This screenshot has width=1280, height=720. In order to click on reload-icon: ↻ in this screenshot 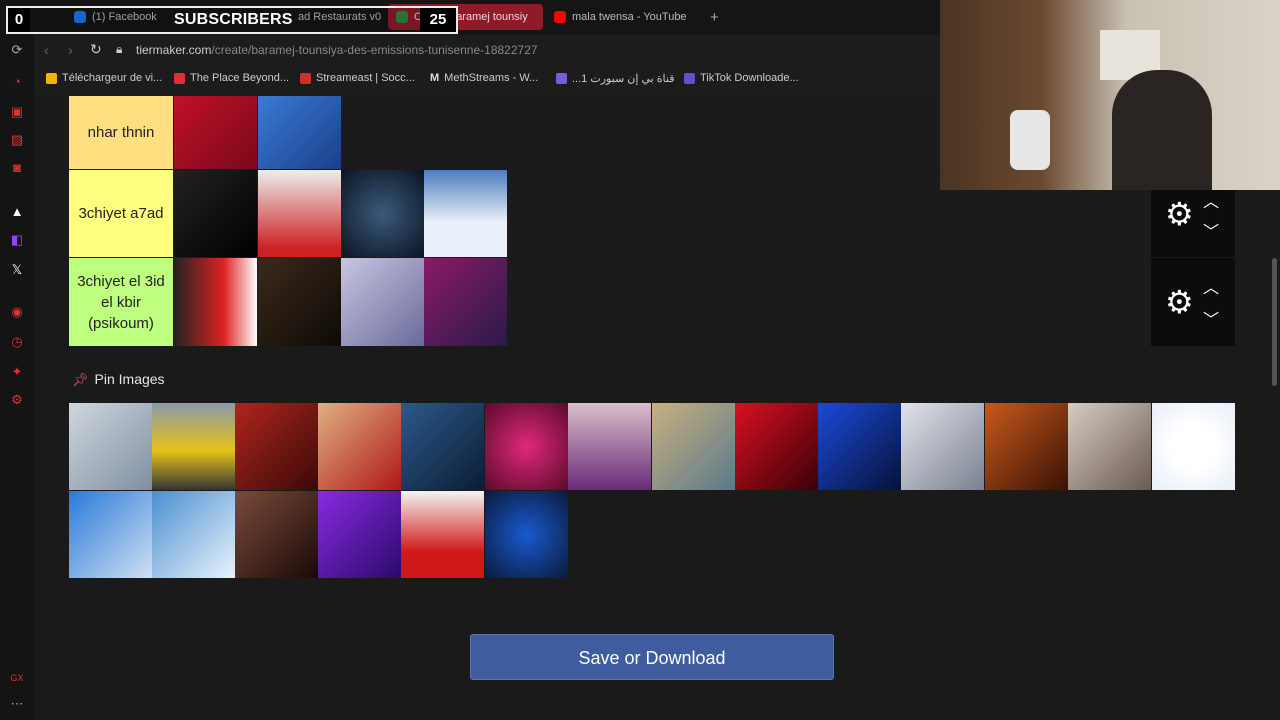, I will do `click(96, 49)`.